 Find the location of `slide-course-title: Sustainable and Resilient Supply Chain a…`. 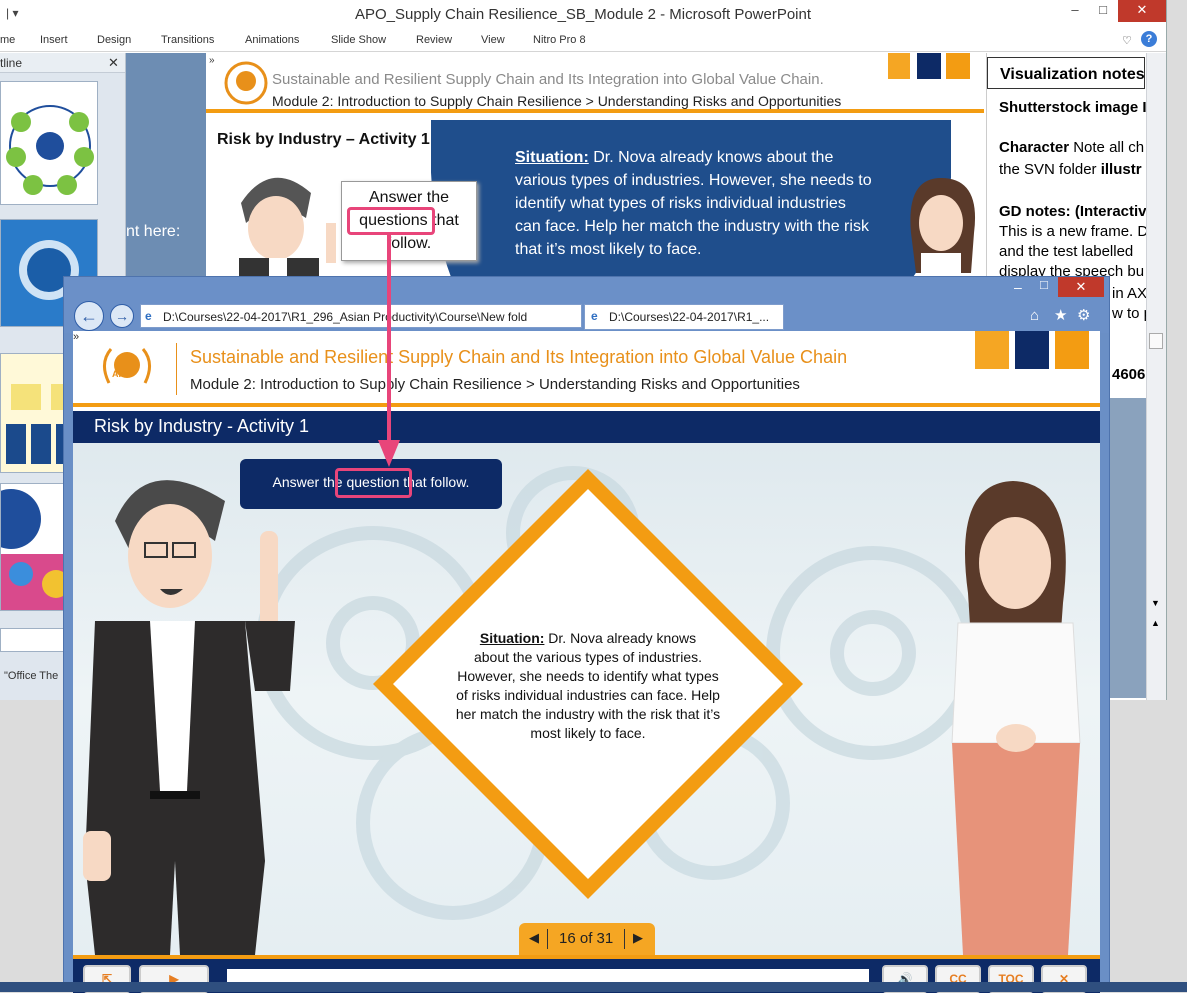

slide-course-title: Sustainable and Resilient Supply Chain a… is located at coordinates (548, 79).